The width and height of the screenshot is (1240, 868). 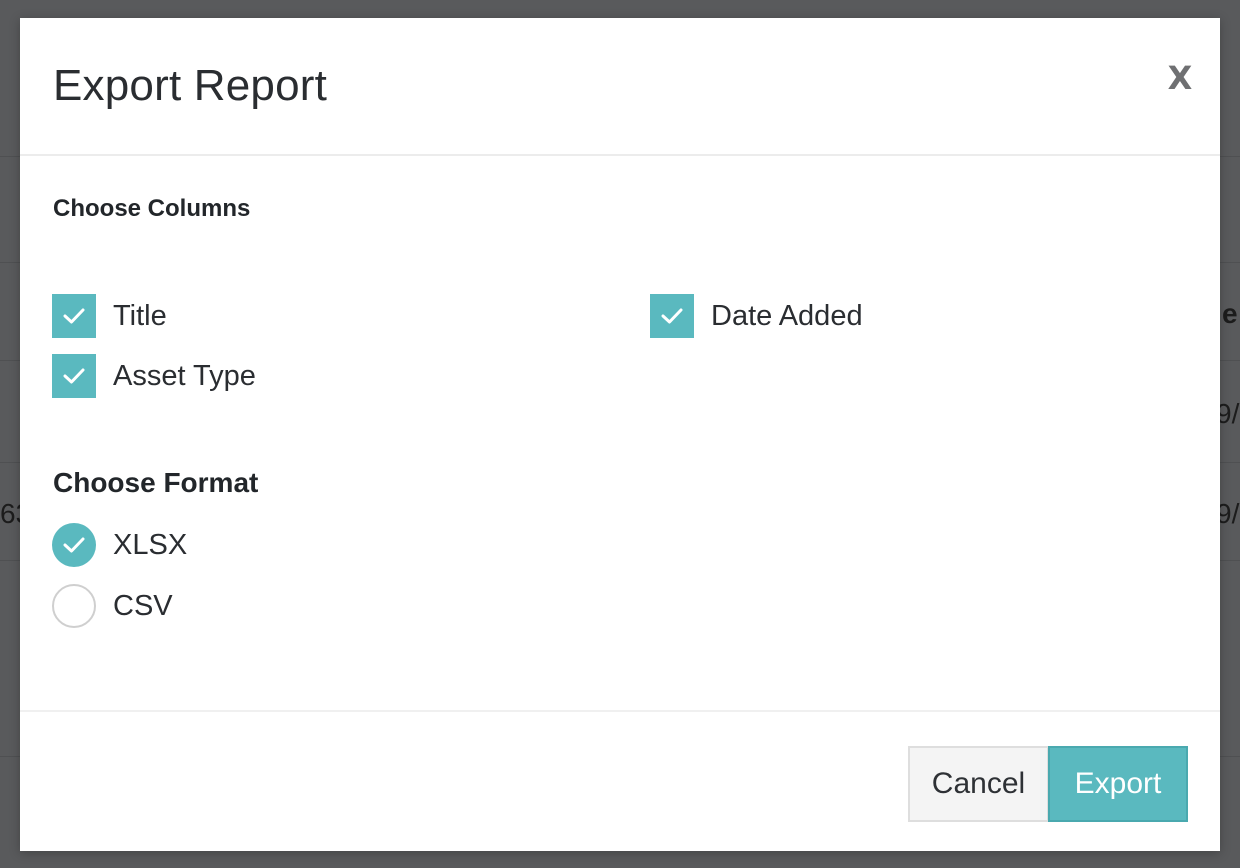 I want to click on column-checkbox-title: Title, so click(x=109, y=316).